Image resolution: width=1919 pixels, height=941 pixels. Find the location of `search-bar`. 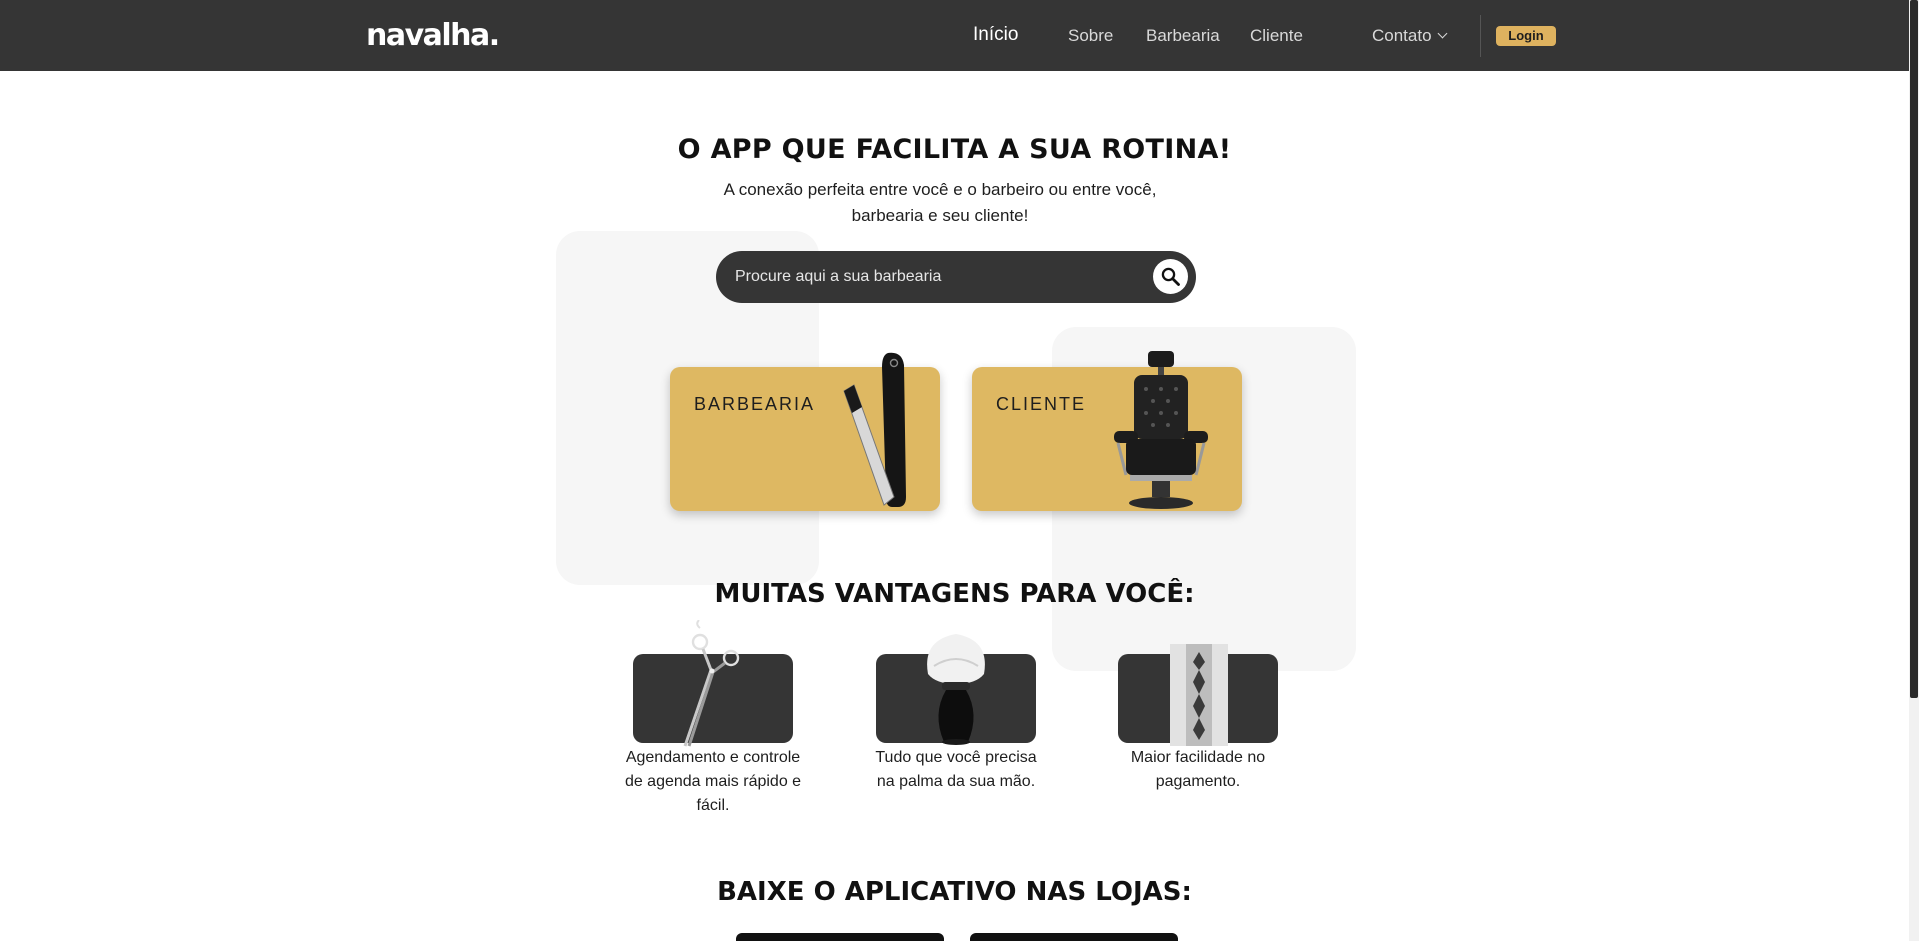

search-bar is located at coordinates (956, 277).